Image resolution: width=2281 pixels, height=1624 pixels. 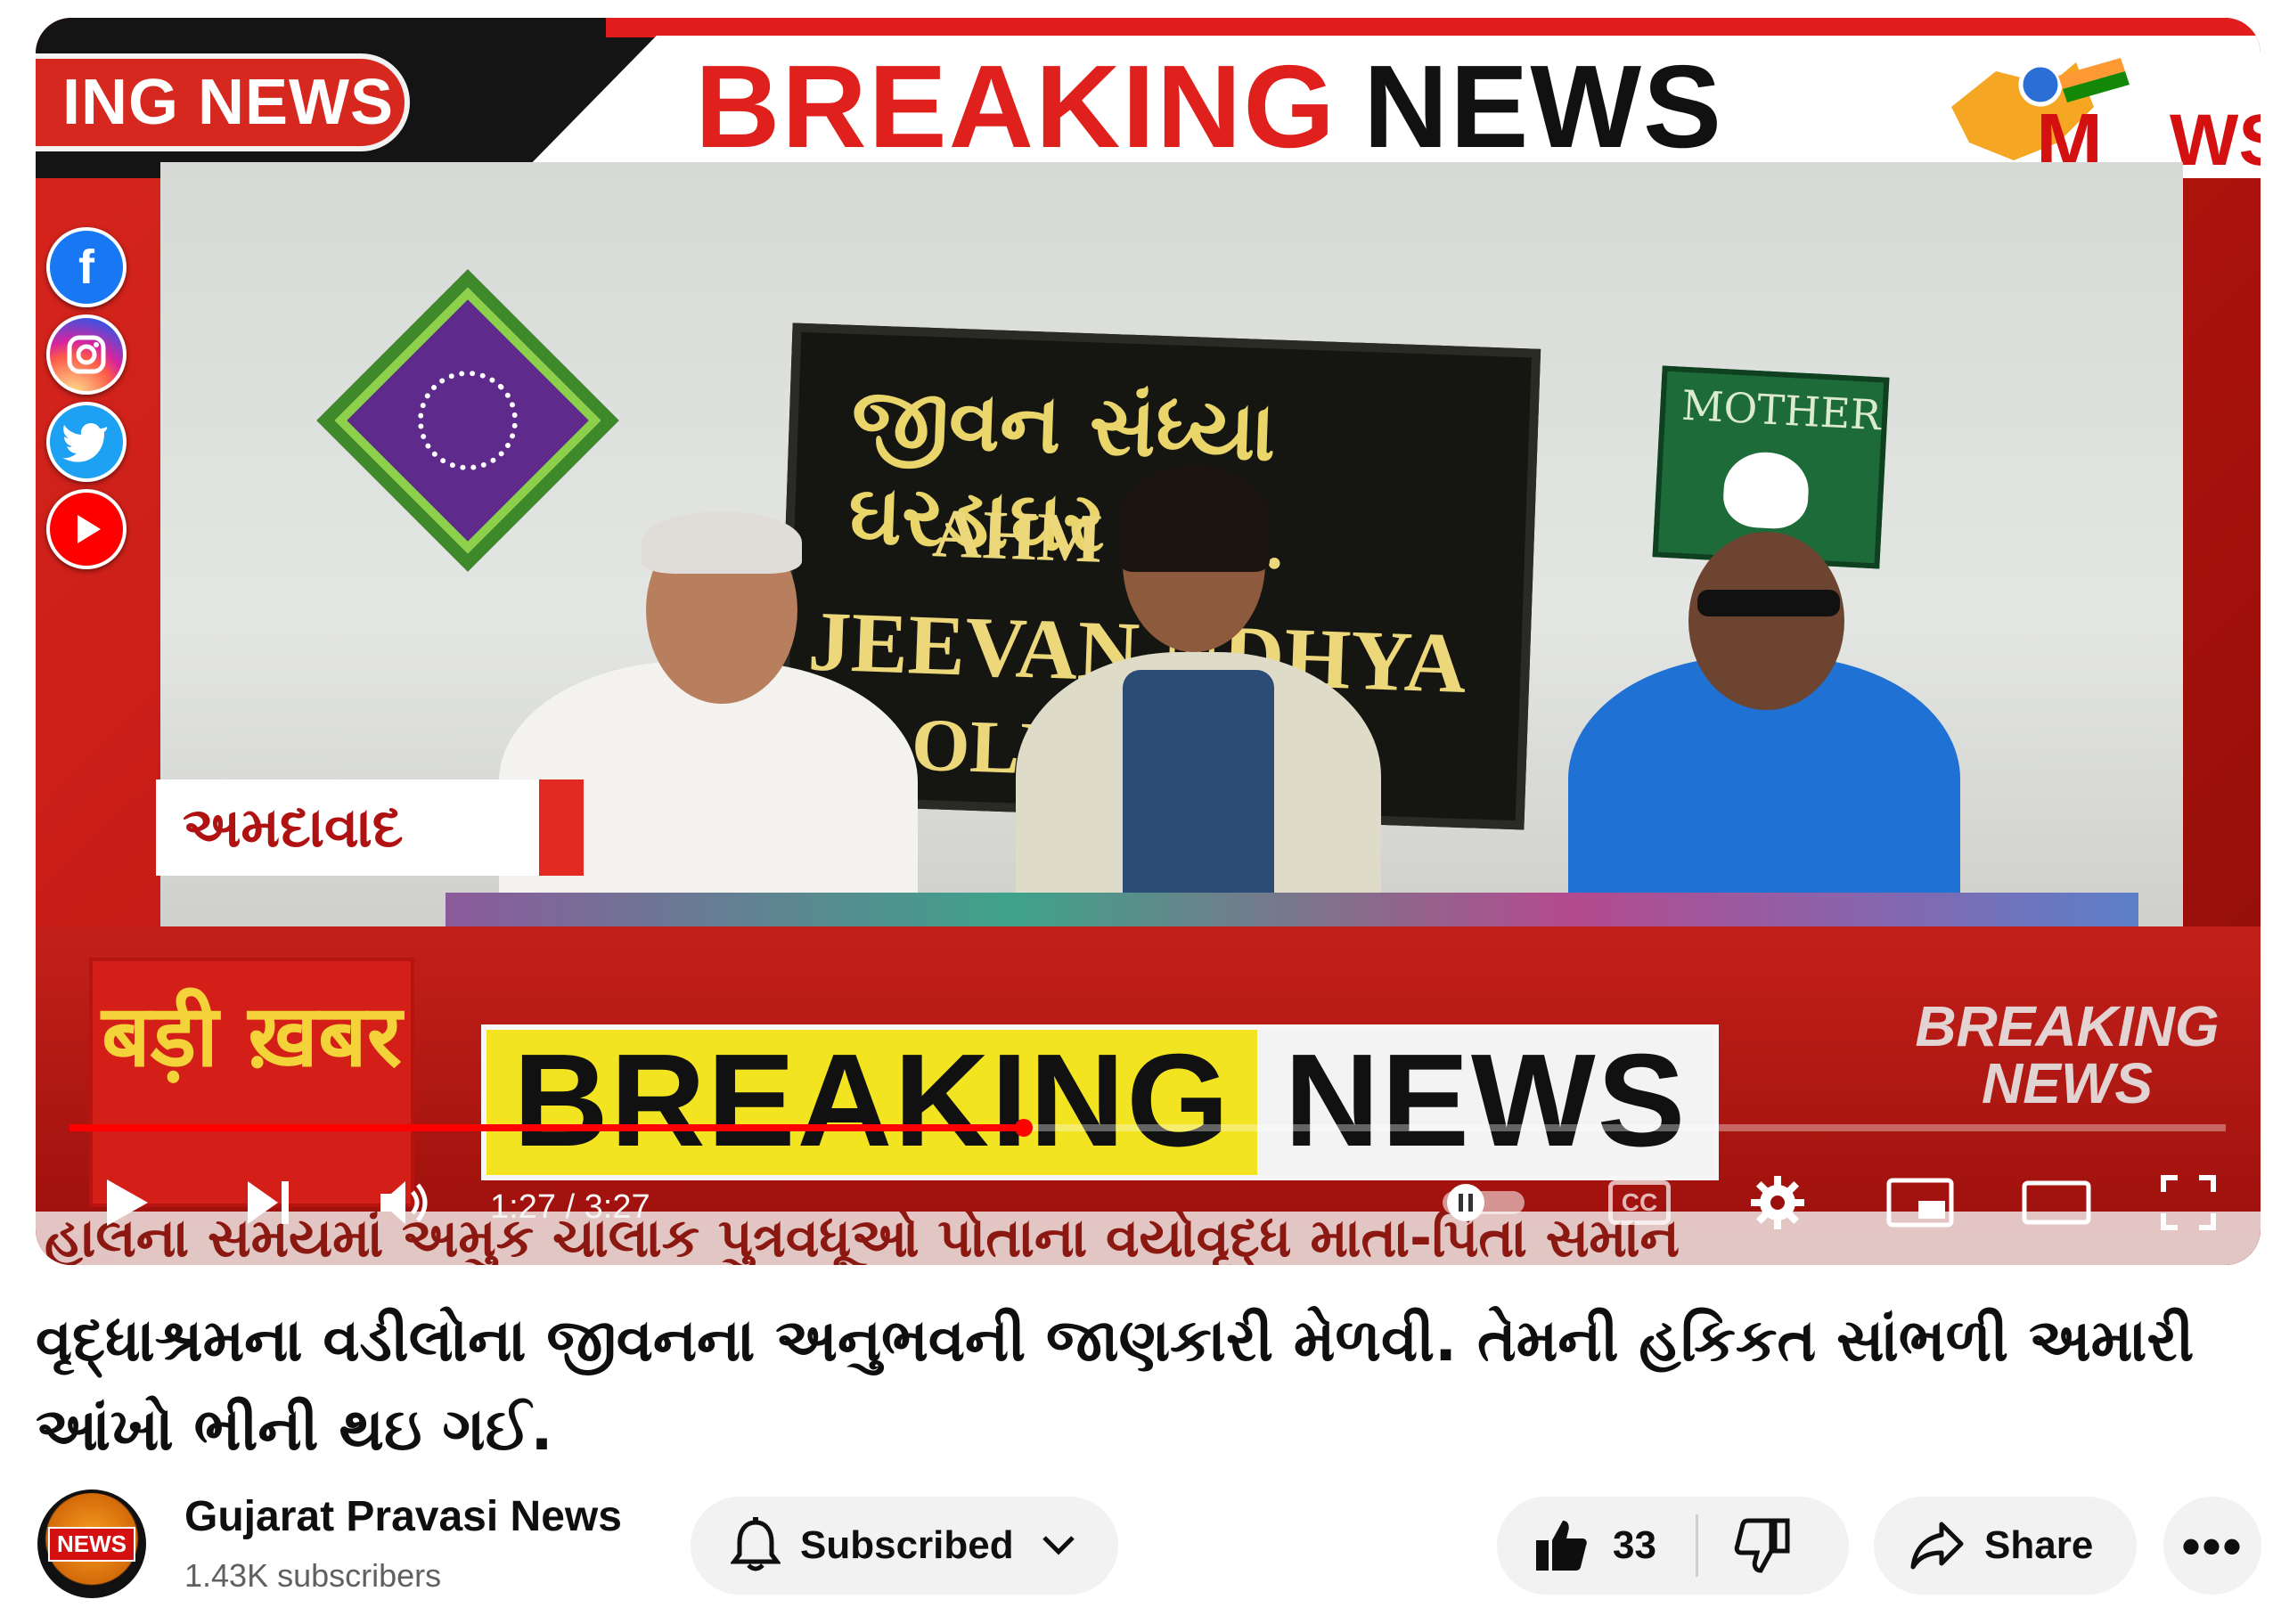 What do you see at coordinates (1781, 410) in the screenshot?
I see `mother-card-text: MOTHER` at bounding box center [1781, 410].